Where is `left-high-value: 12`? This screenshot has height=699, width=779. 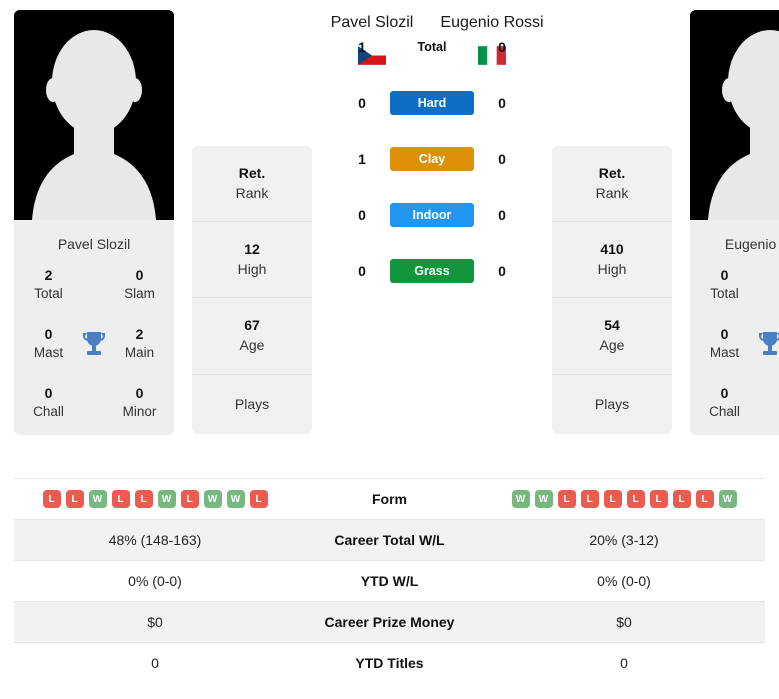
left-high-value: 12 is located at coordinates (252, 249).